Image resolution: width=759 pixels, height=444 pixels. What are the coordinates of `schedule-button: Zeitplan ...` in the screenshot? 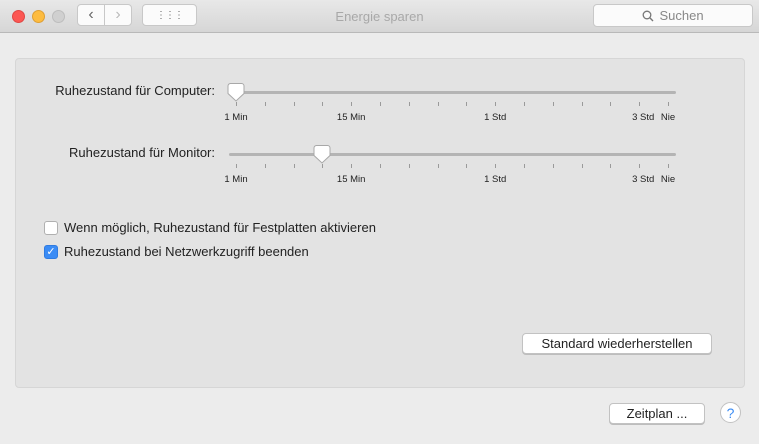 It's located at (657, 413).